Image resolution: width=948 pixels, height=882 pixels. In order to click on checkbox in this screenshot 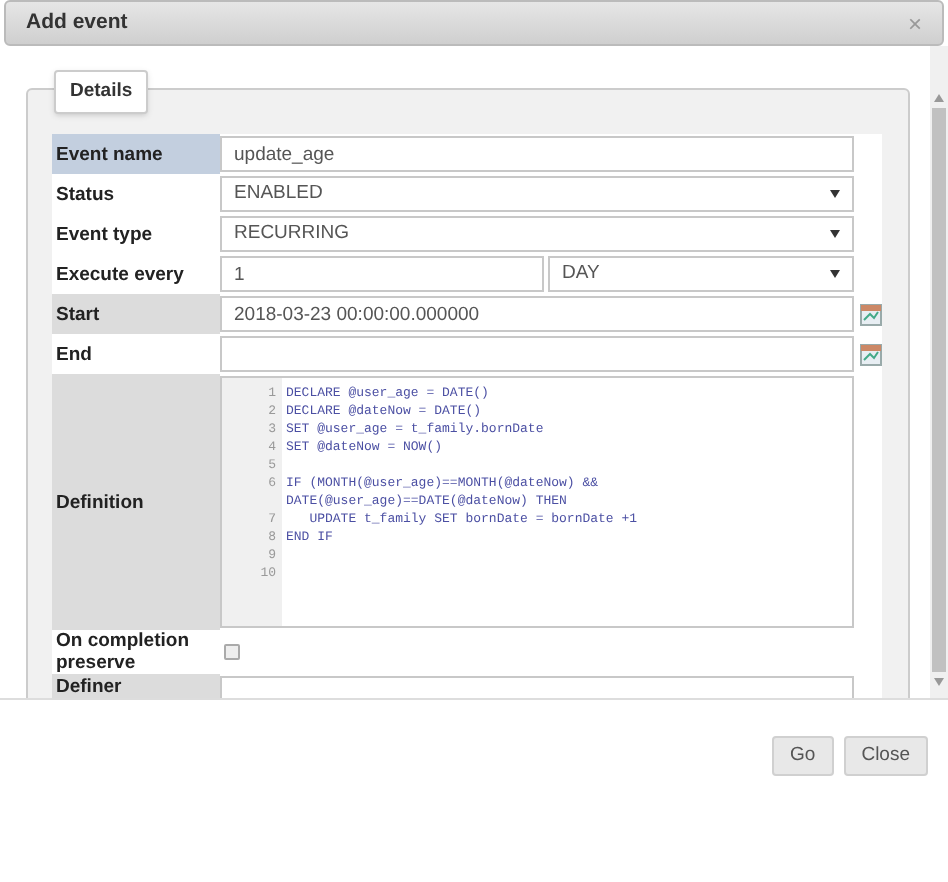, I will do `click(232, 652)`.